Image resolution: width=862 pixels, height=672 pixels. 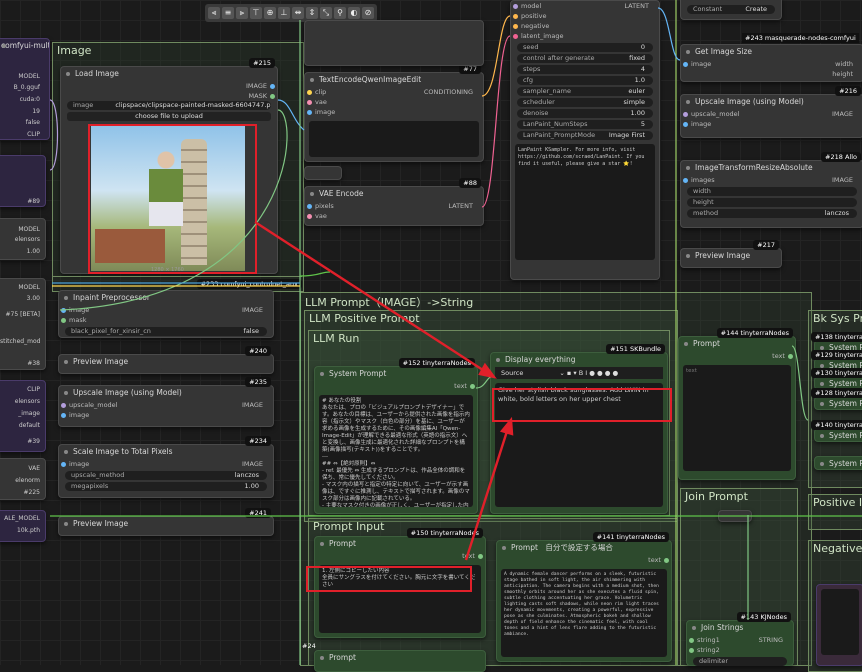 I want to click on arrow-input-to-display, so click(x=487, y=494).